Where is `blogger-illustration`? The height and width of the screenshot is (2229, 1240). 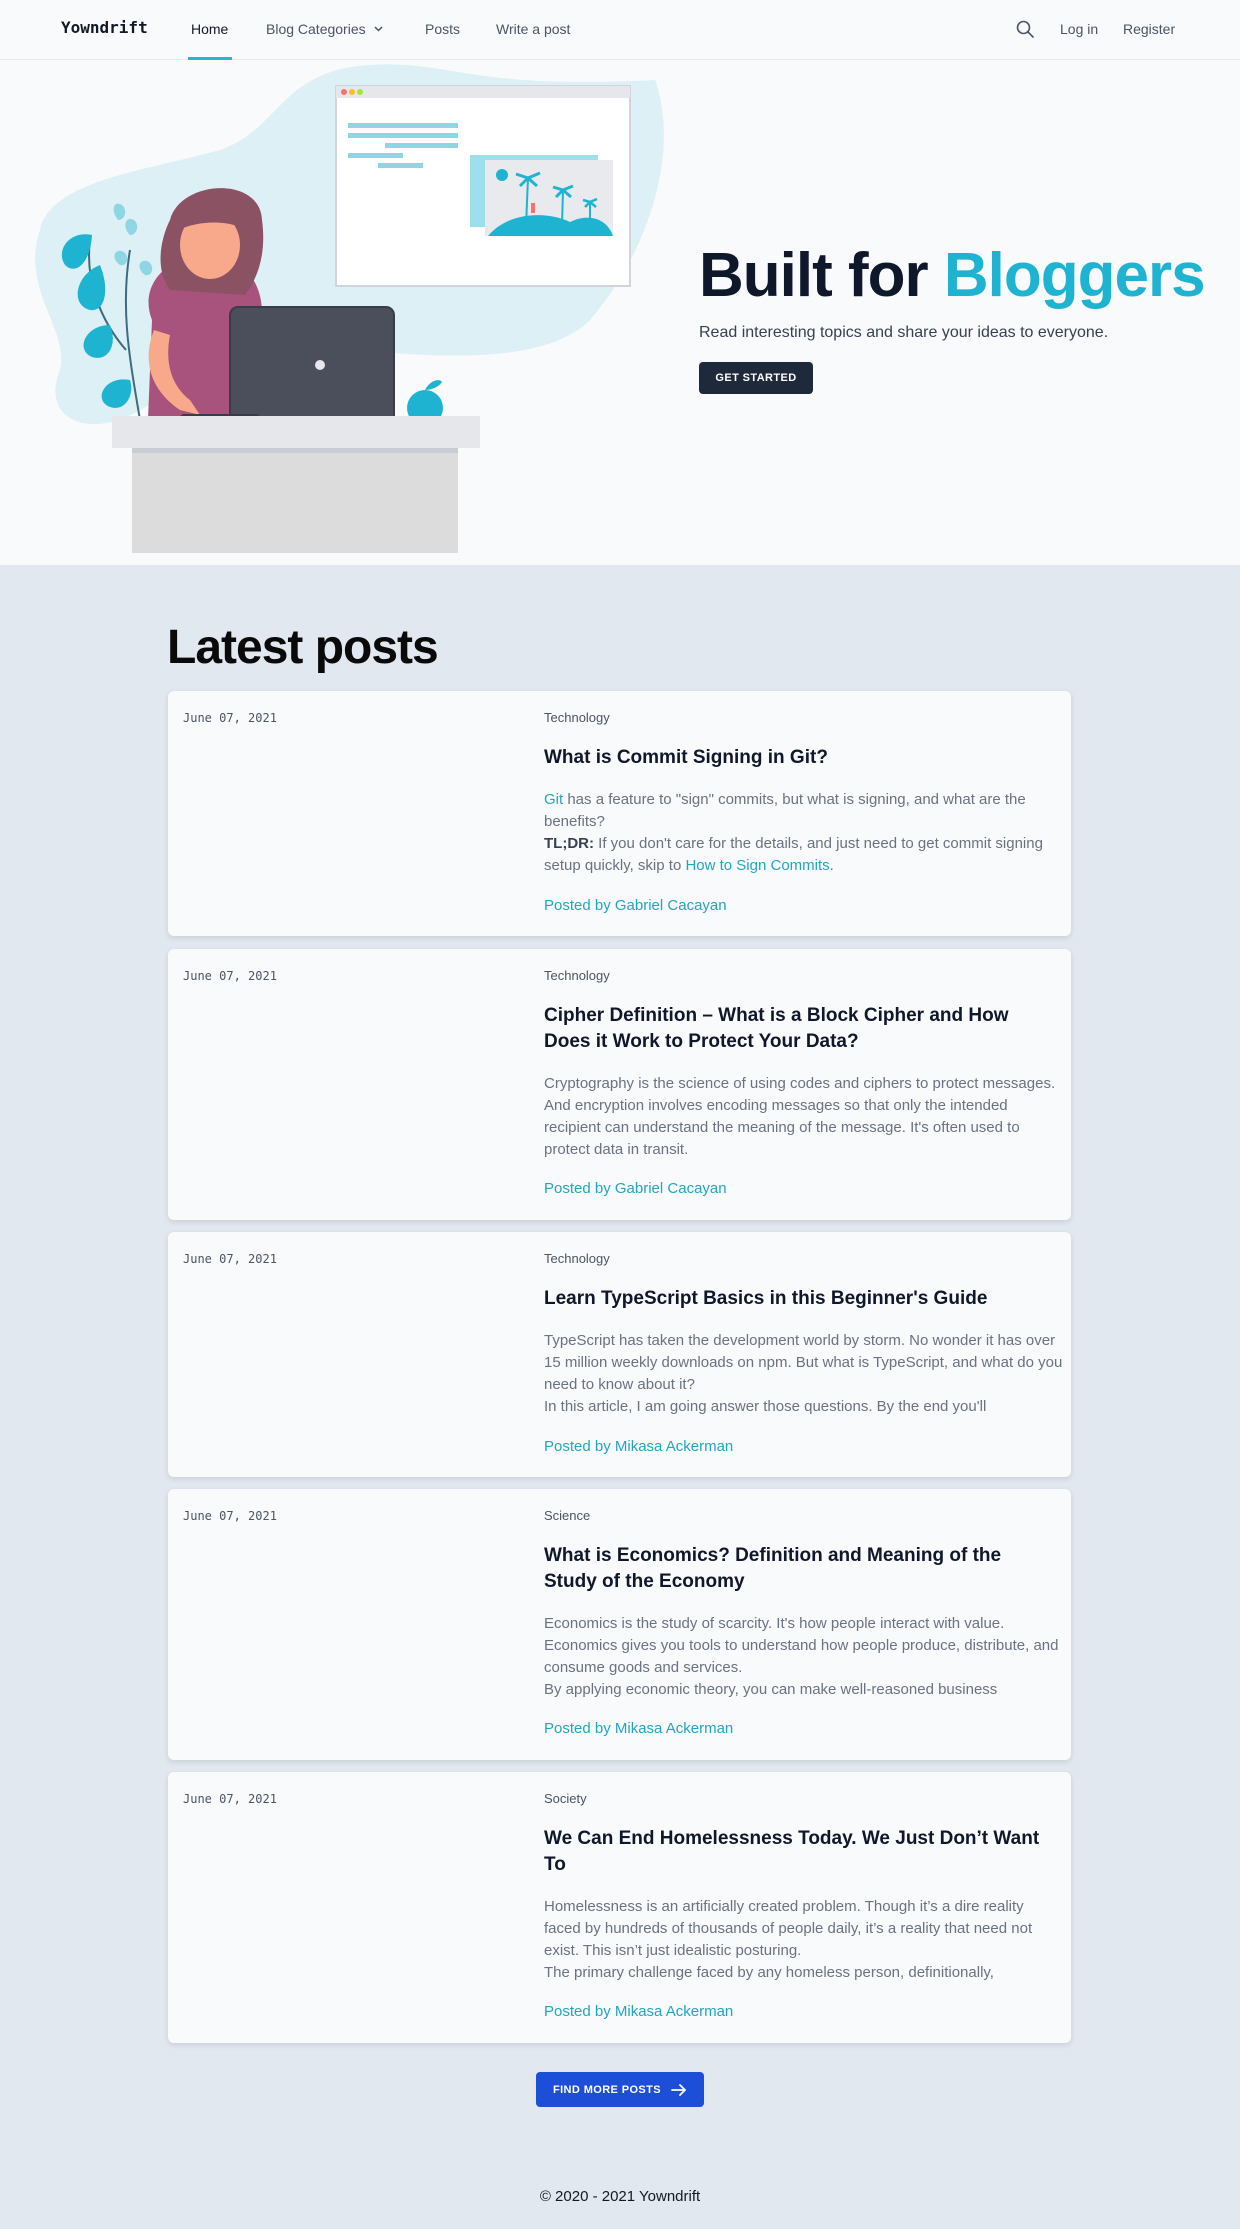 blogger-illustration is located at coordinates (349, 308).